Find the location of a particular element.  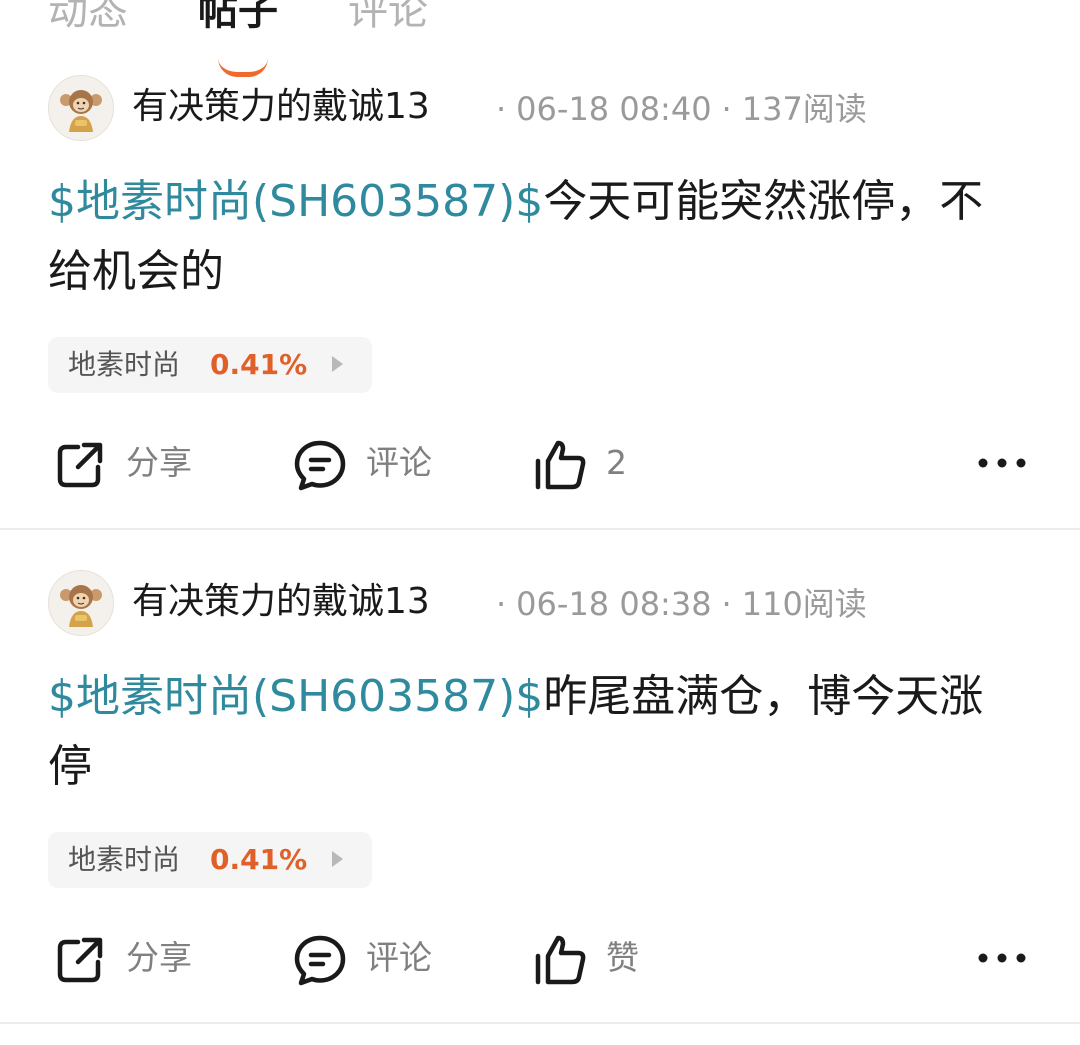

post-meta: · 06-18 08:40 · 137阅读 is located at coordinates (681, 109).